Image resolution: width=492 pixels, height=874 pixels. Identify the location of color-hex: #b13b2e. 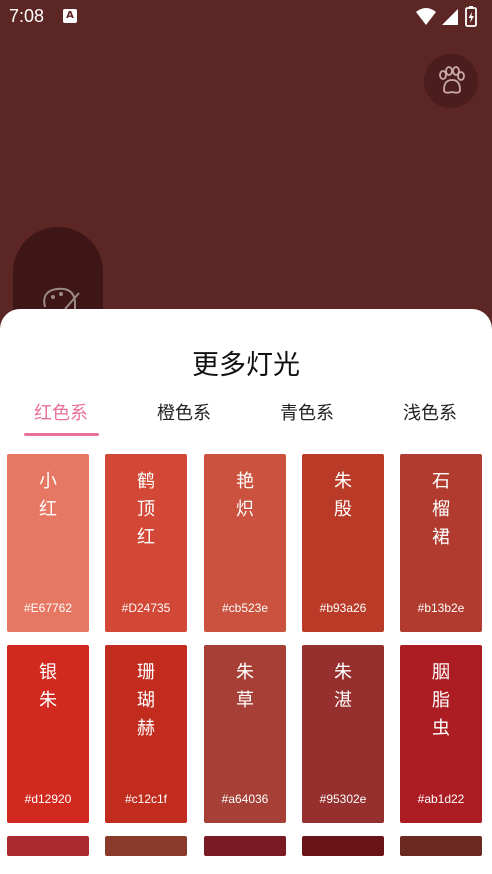
(441, 608).